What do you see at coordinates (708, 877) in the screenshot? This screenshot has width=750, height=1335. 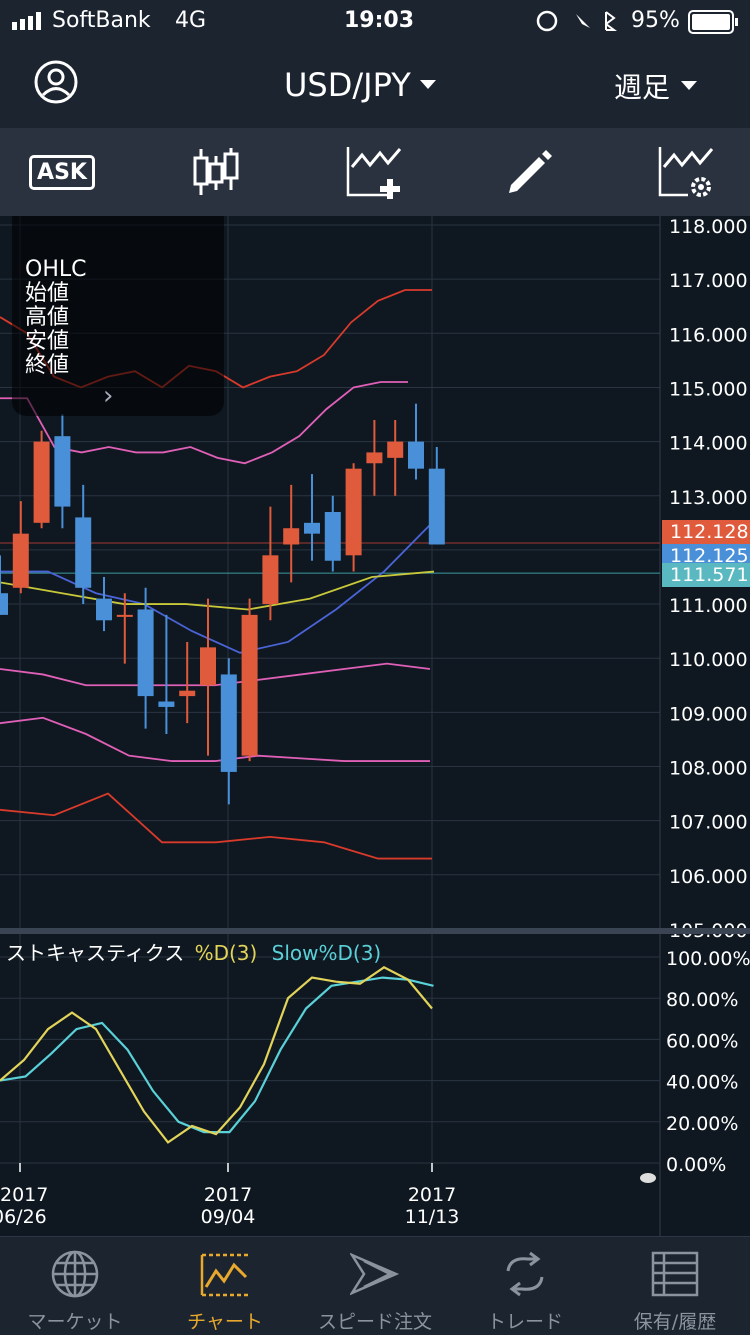 I see `price-scale-label: 106.000` at bounding box center [708, 877].